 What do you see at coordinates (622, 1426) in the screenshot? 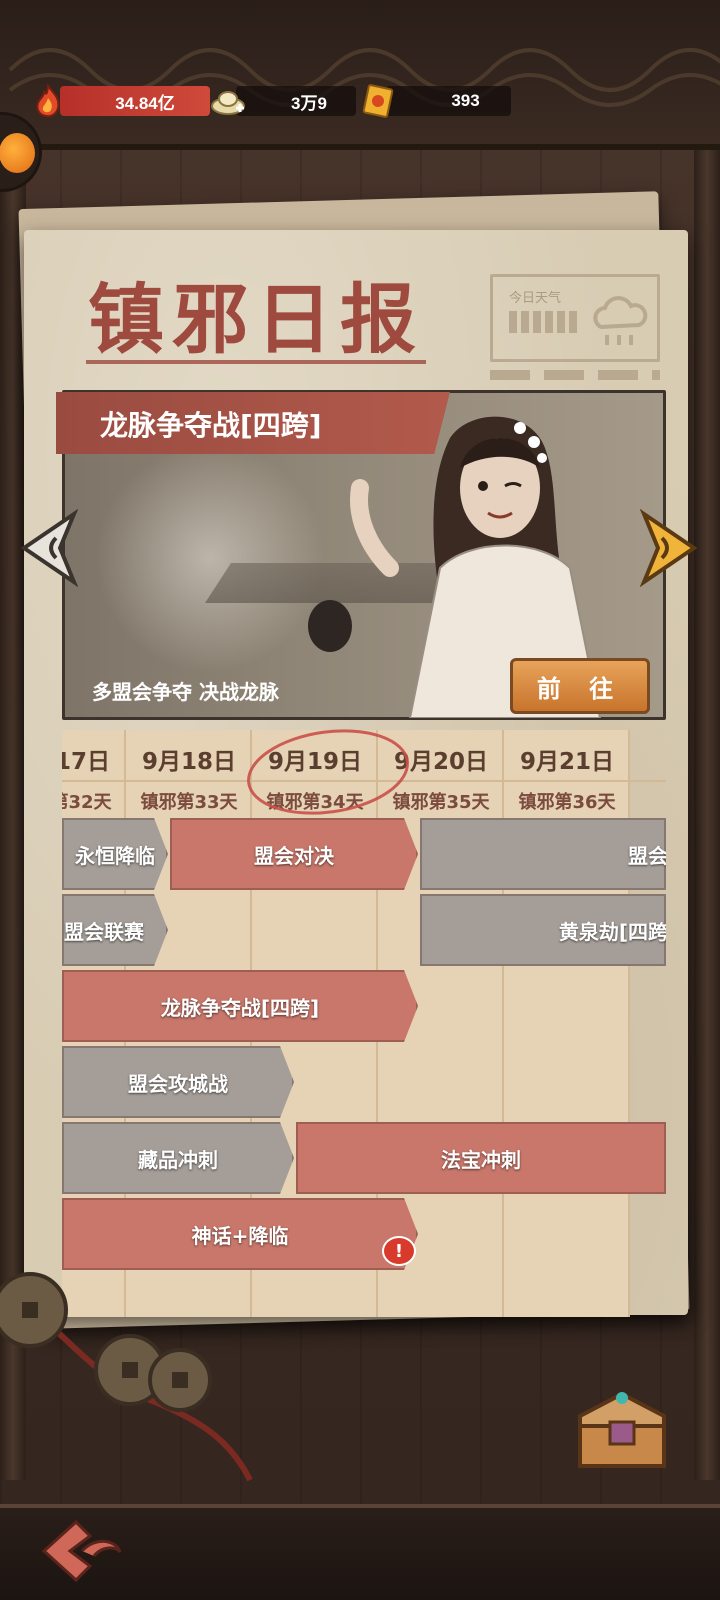
I see `treasure-chest-icon` at bounding box center [622, 1426].